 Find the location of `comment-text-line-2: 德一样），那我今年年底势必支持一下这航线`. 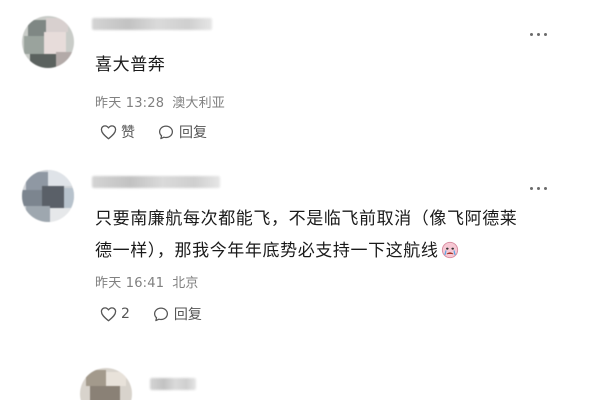

comment-text-line-2: 德一样），那我今年年底势必支持一下这航线 is located at coordinates (330, 251).